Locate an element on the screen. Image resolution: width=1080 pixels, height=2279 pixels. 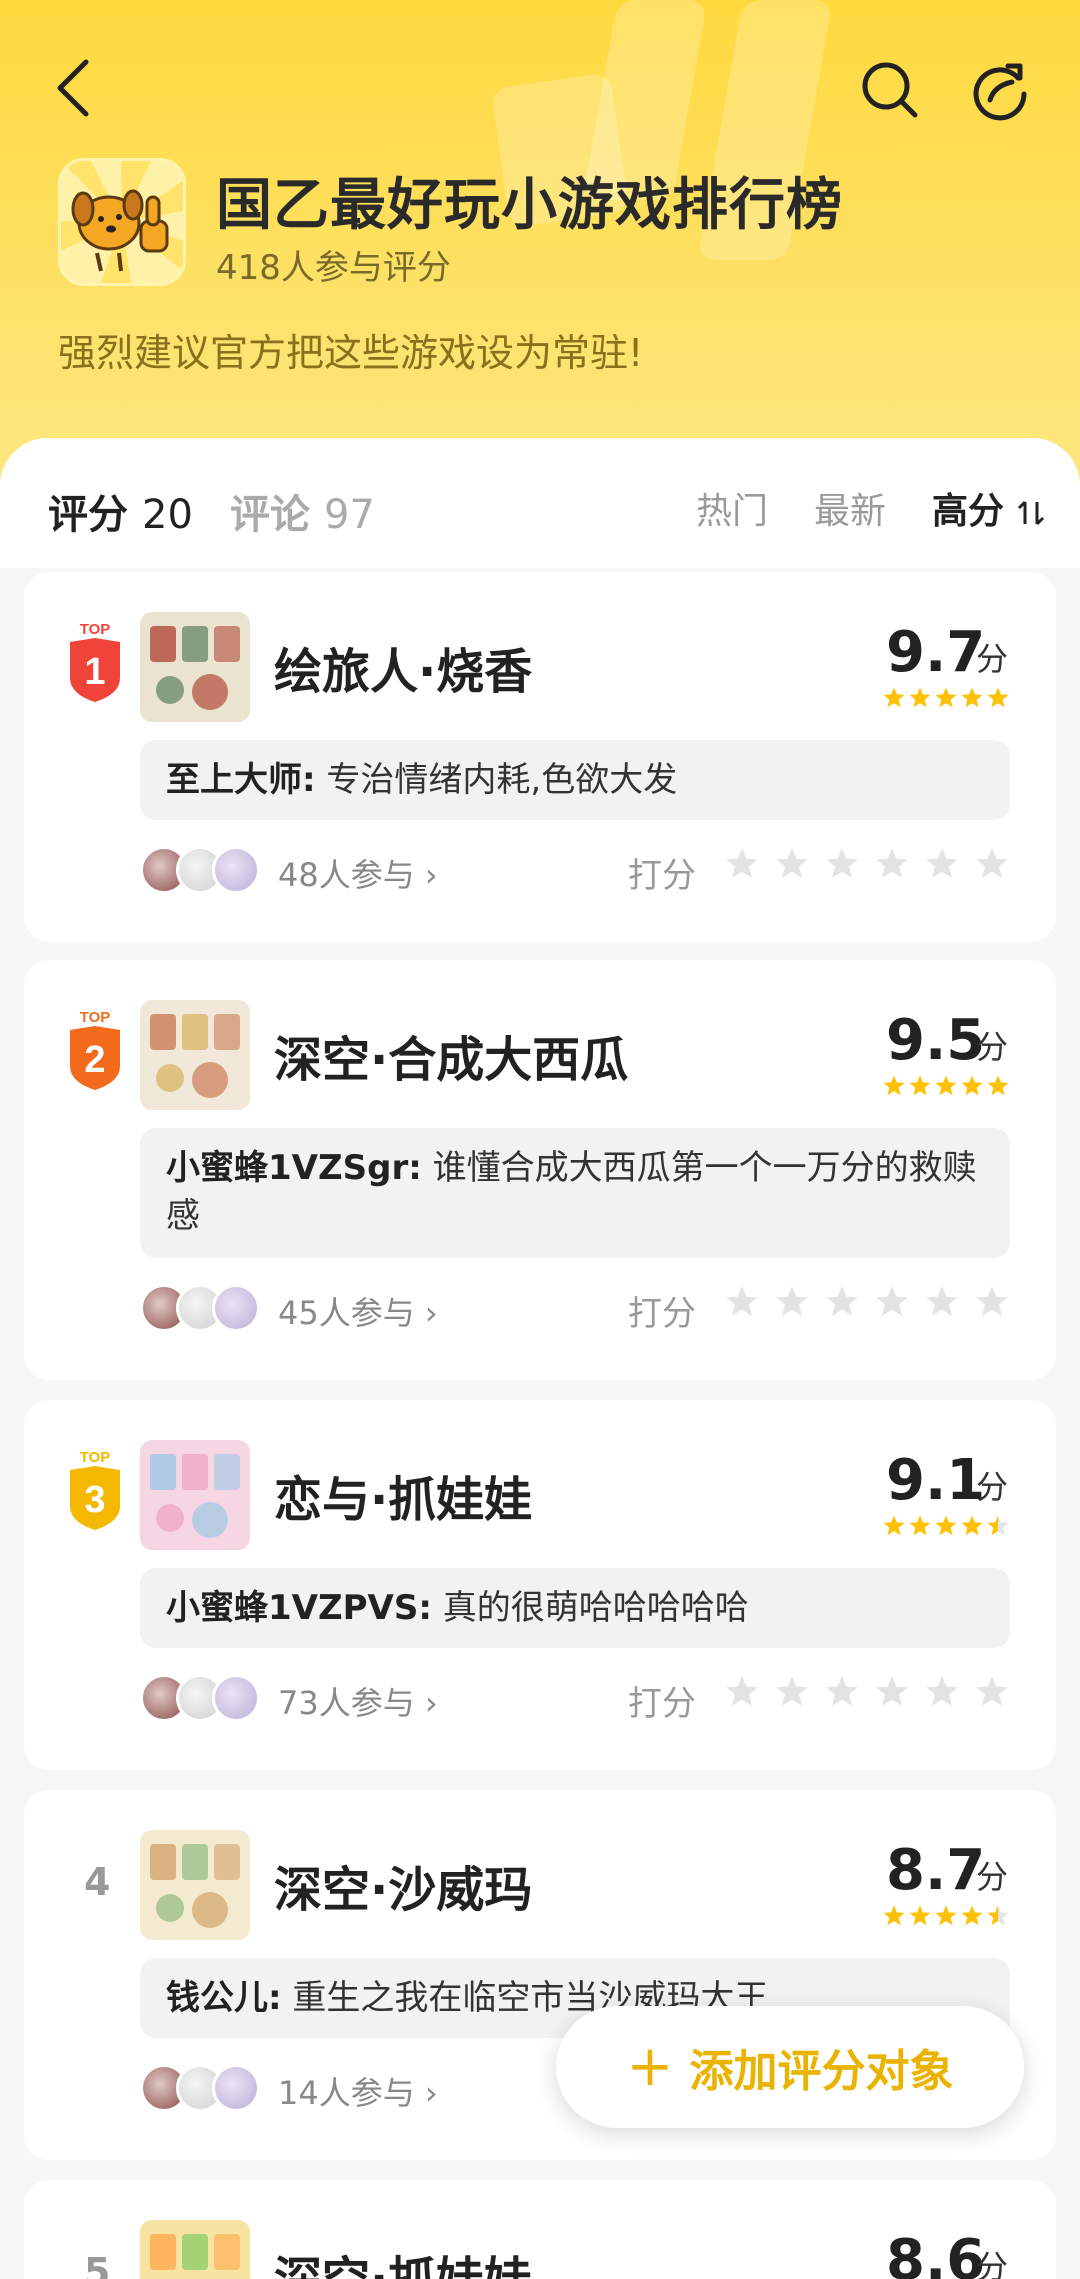
review-author: 小蜜蜂1VZPVS: is located at coordinates (299, 1608).